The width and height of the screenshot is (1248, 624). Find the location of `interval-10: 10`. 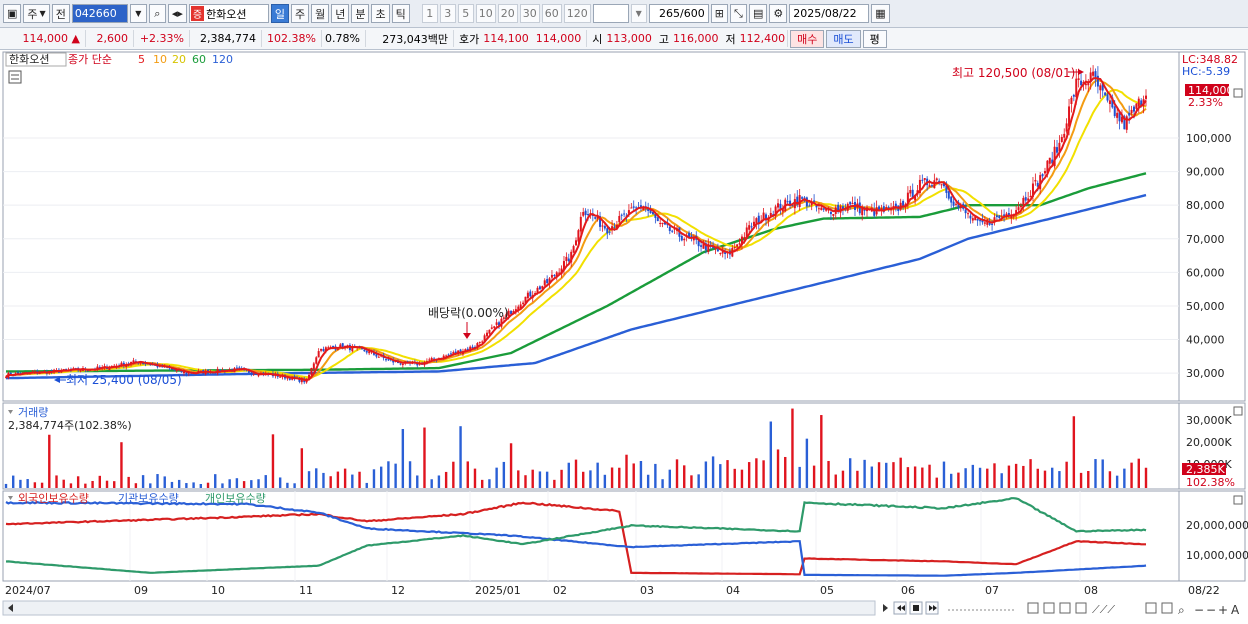

interval-10: 10 is located at coordinates (485, 13).